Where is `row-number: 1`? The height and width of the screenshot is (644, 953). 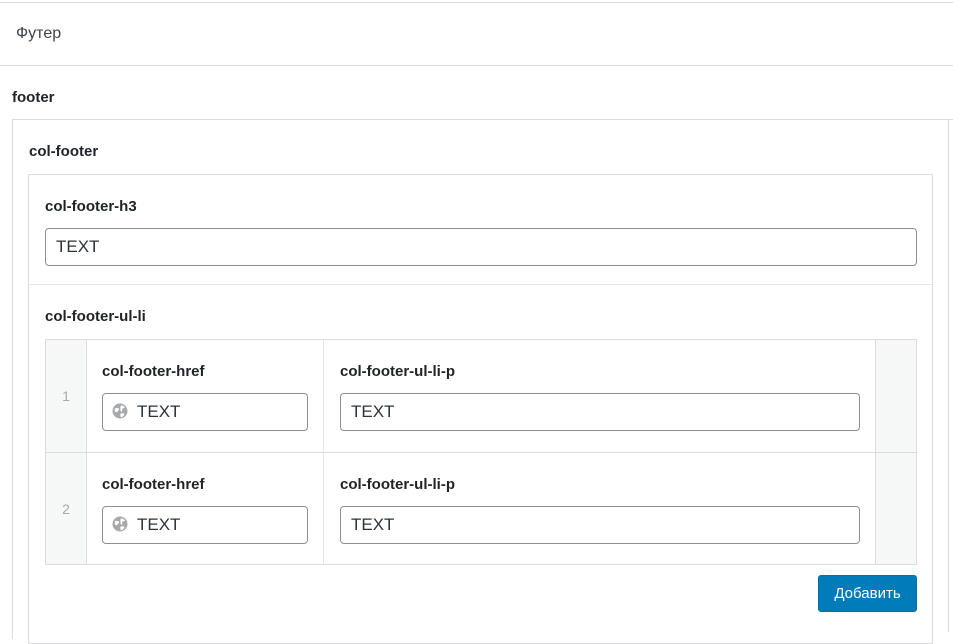
row-number: 1 is located at coordinates (66, 396).